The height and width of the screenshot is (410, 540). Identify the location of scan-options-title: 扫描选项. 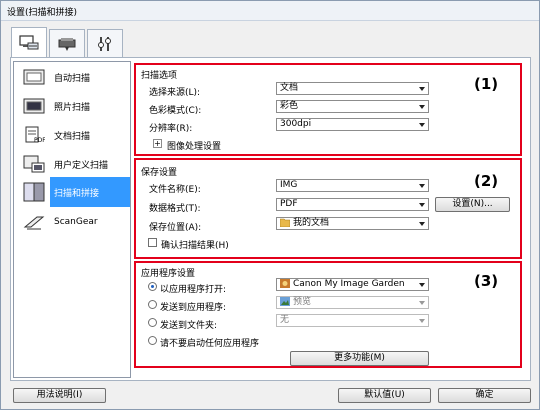
(159, 76).